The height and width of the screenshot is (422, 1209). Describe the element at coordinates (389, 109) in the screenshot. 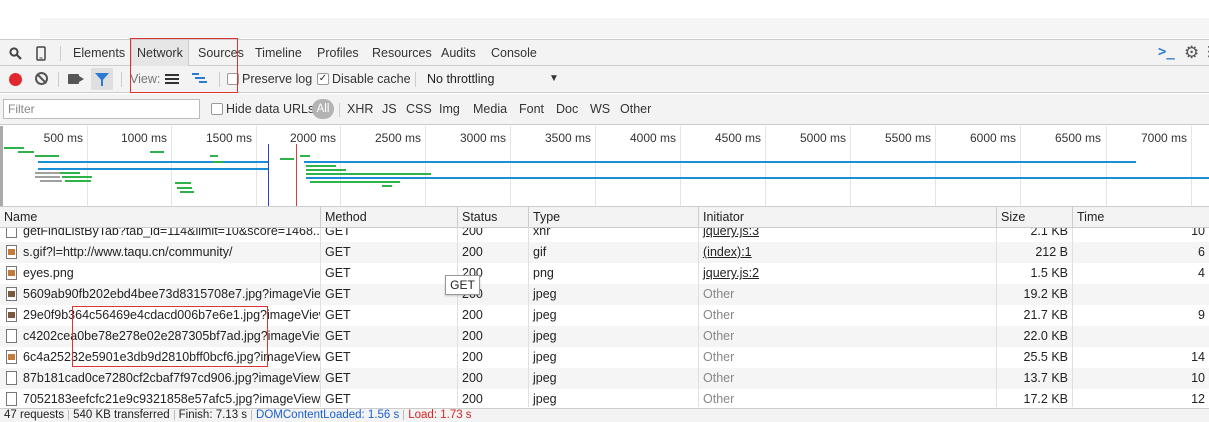

I see `filter-type-js: JS` at that location.